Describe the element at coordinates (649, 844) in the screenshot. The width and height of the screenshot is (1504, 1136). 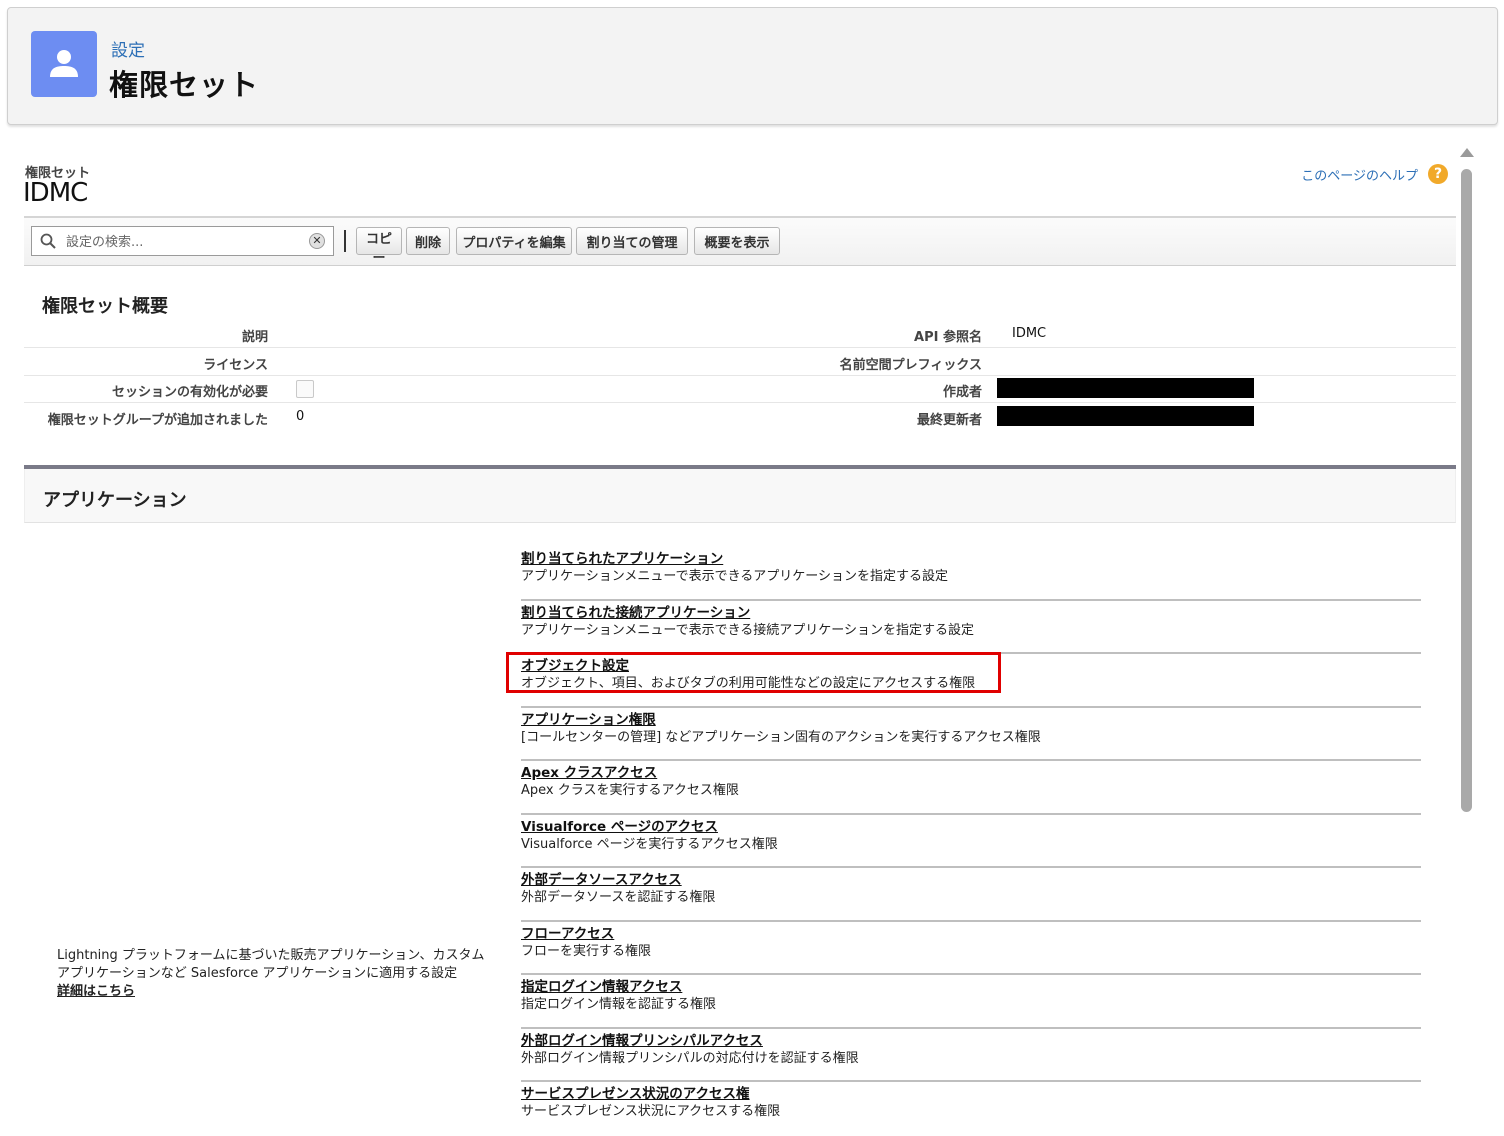
I see `list-item-description: Visualforce ページを実行するアクセス権限` at that location.